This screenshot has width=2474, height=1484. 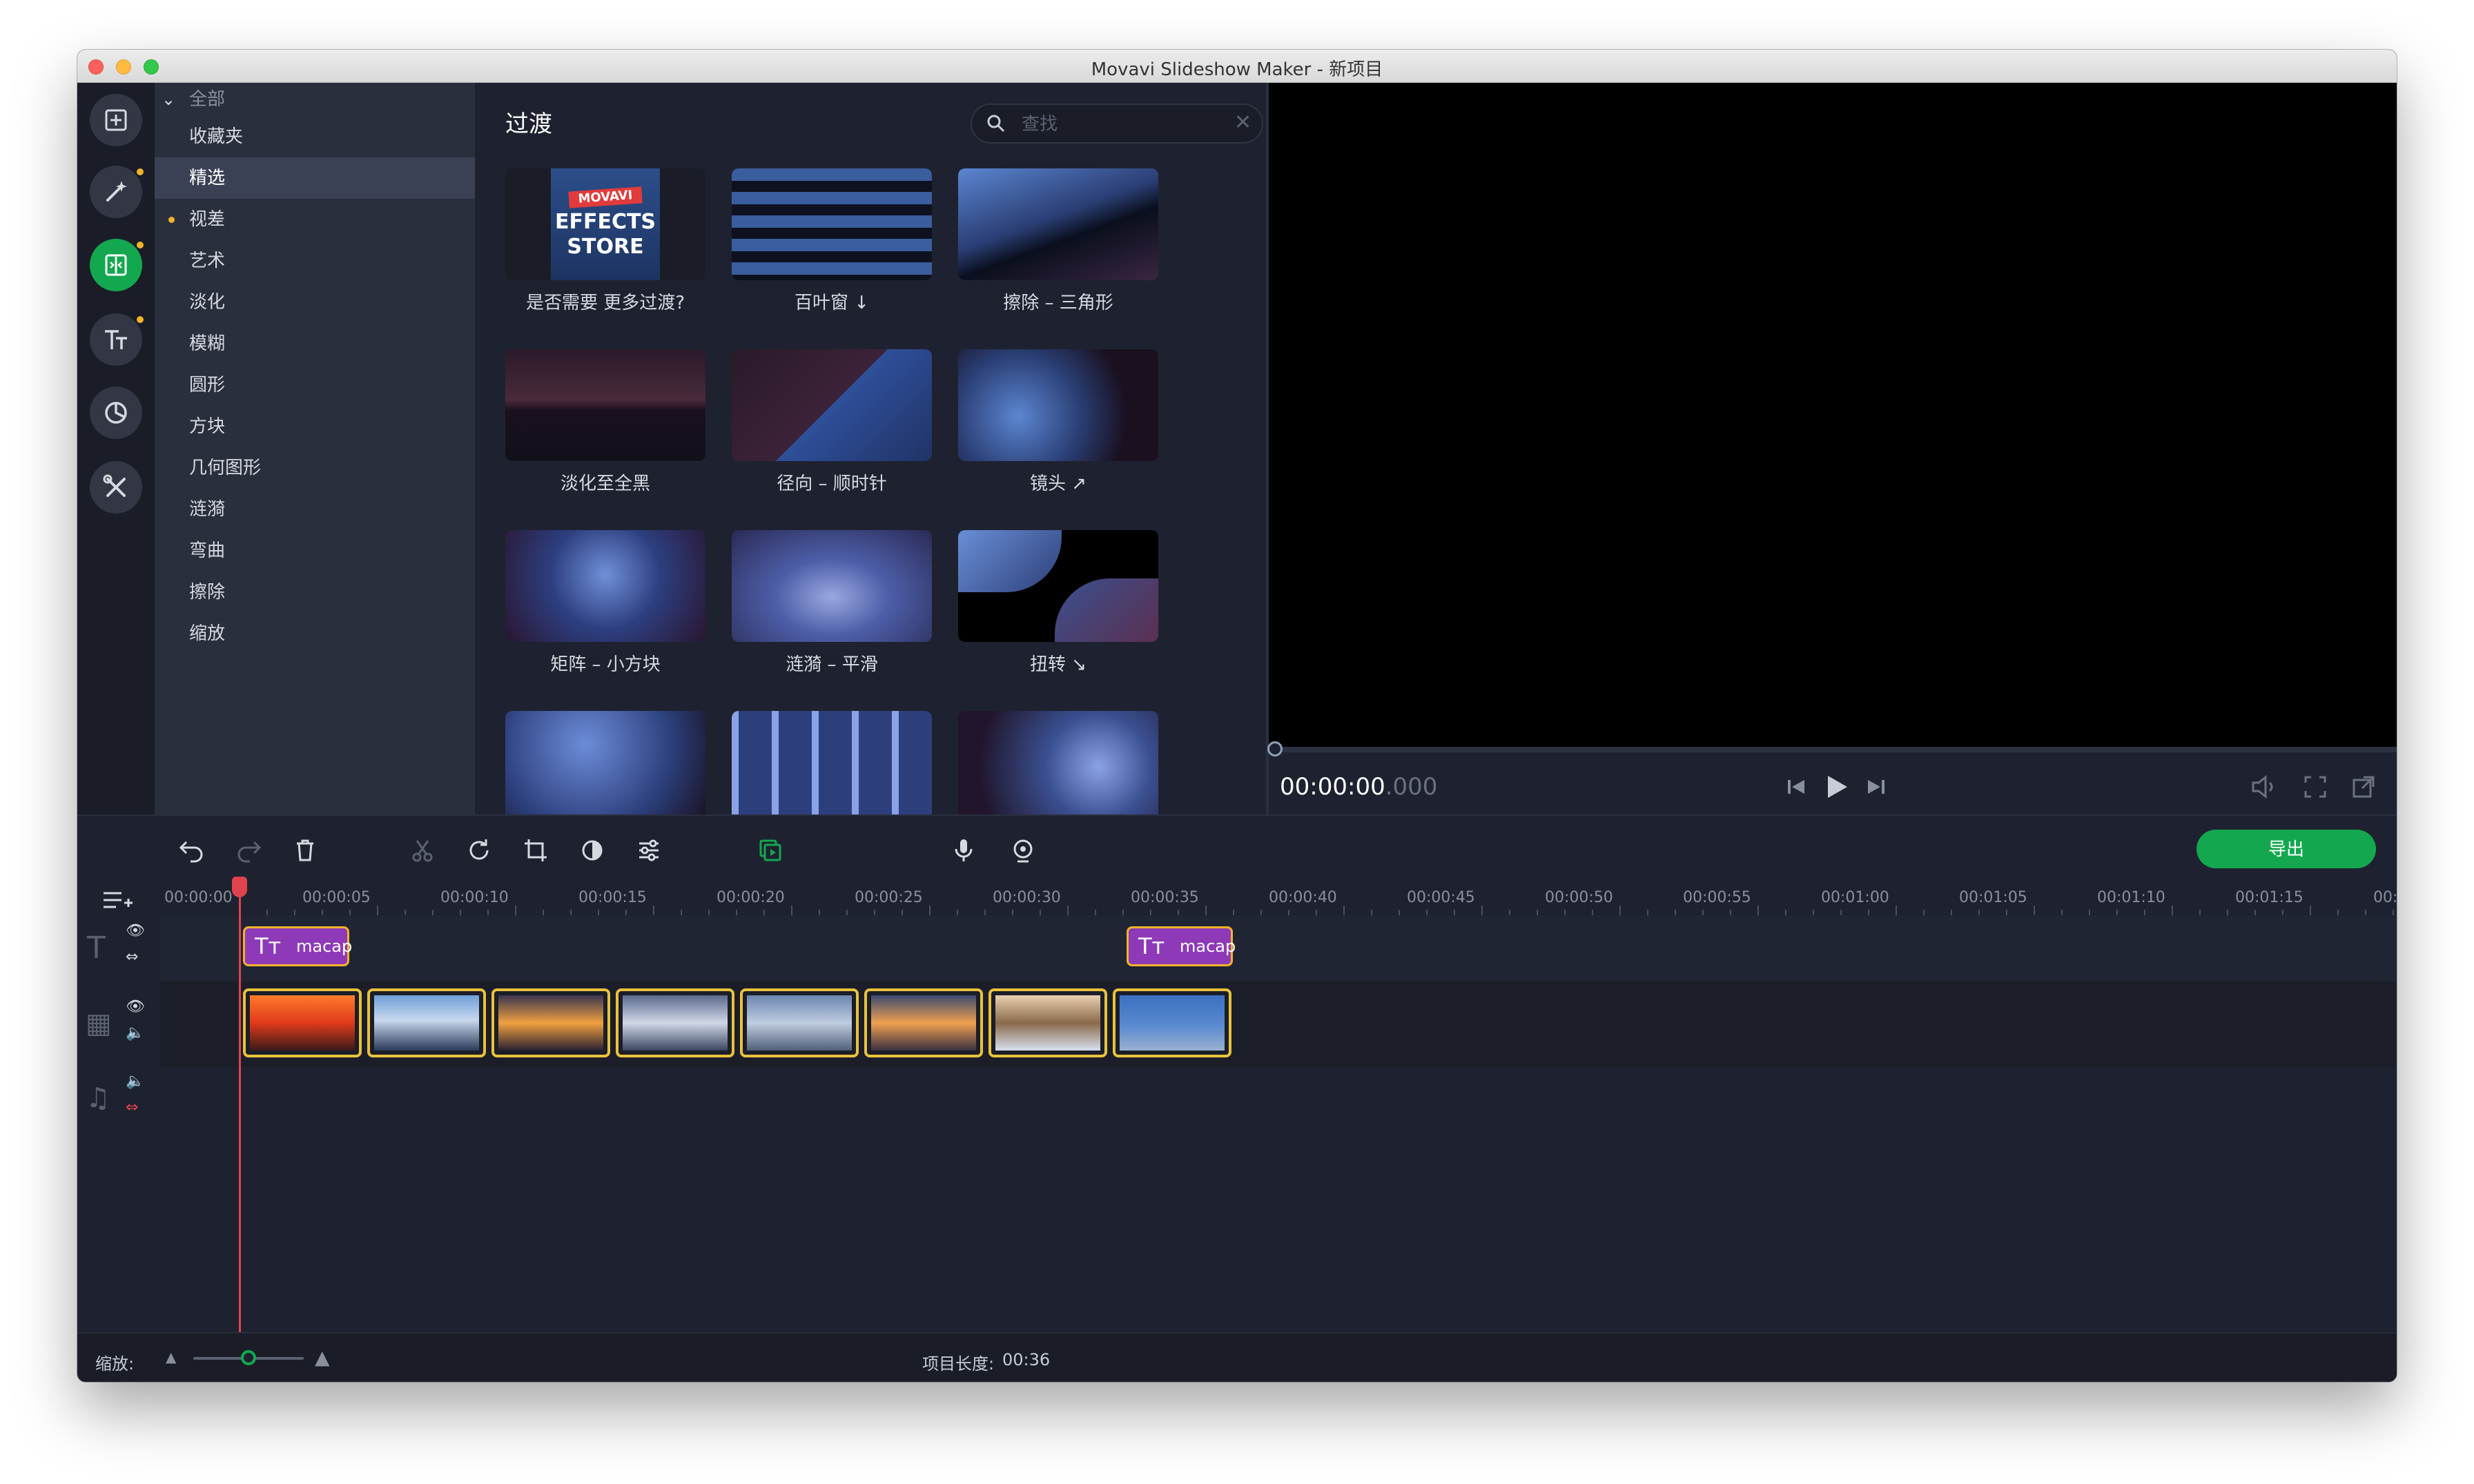 I want to click on undo-button, so click(x=192, y=850).